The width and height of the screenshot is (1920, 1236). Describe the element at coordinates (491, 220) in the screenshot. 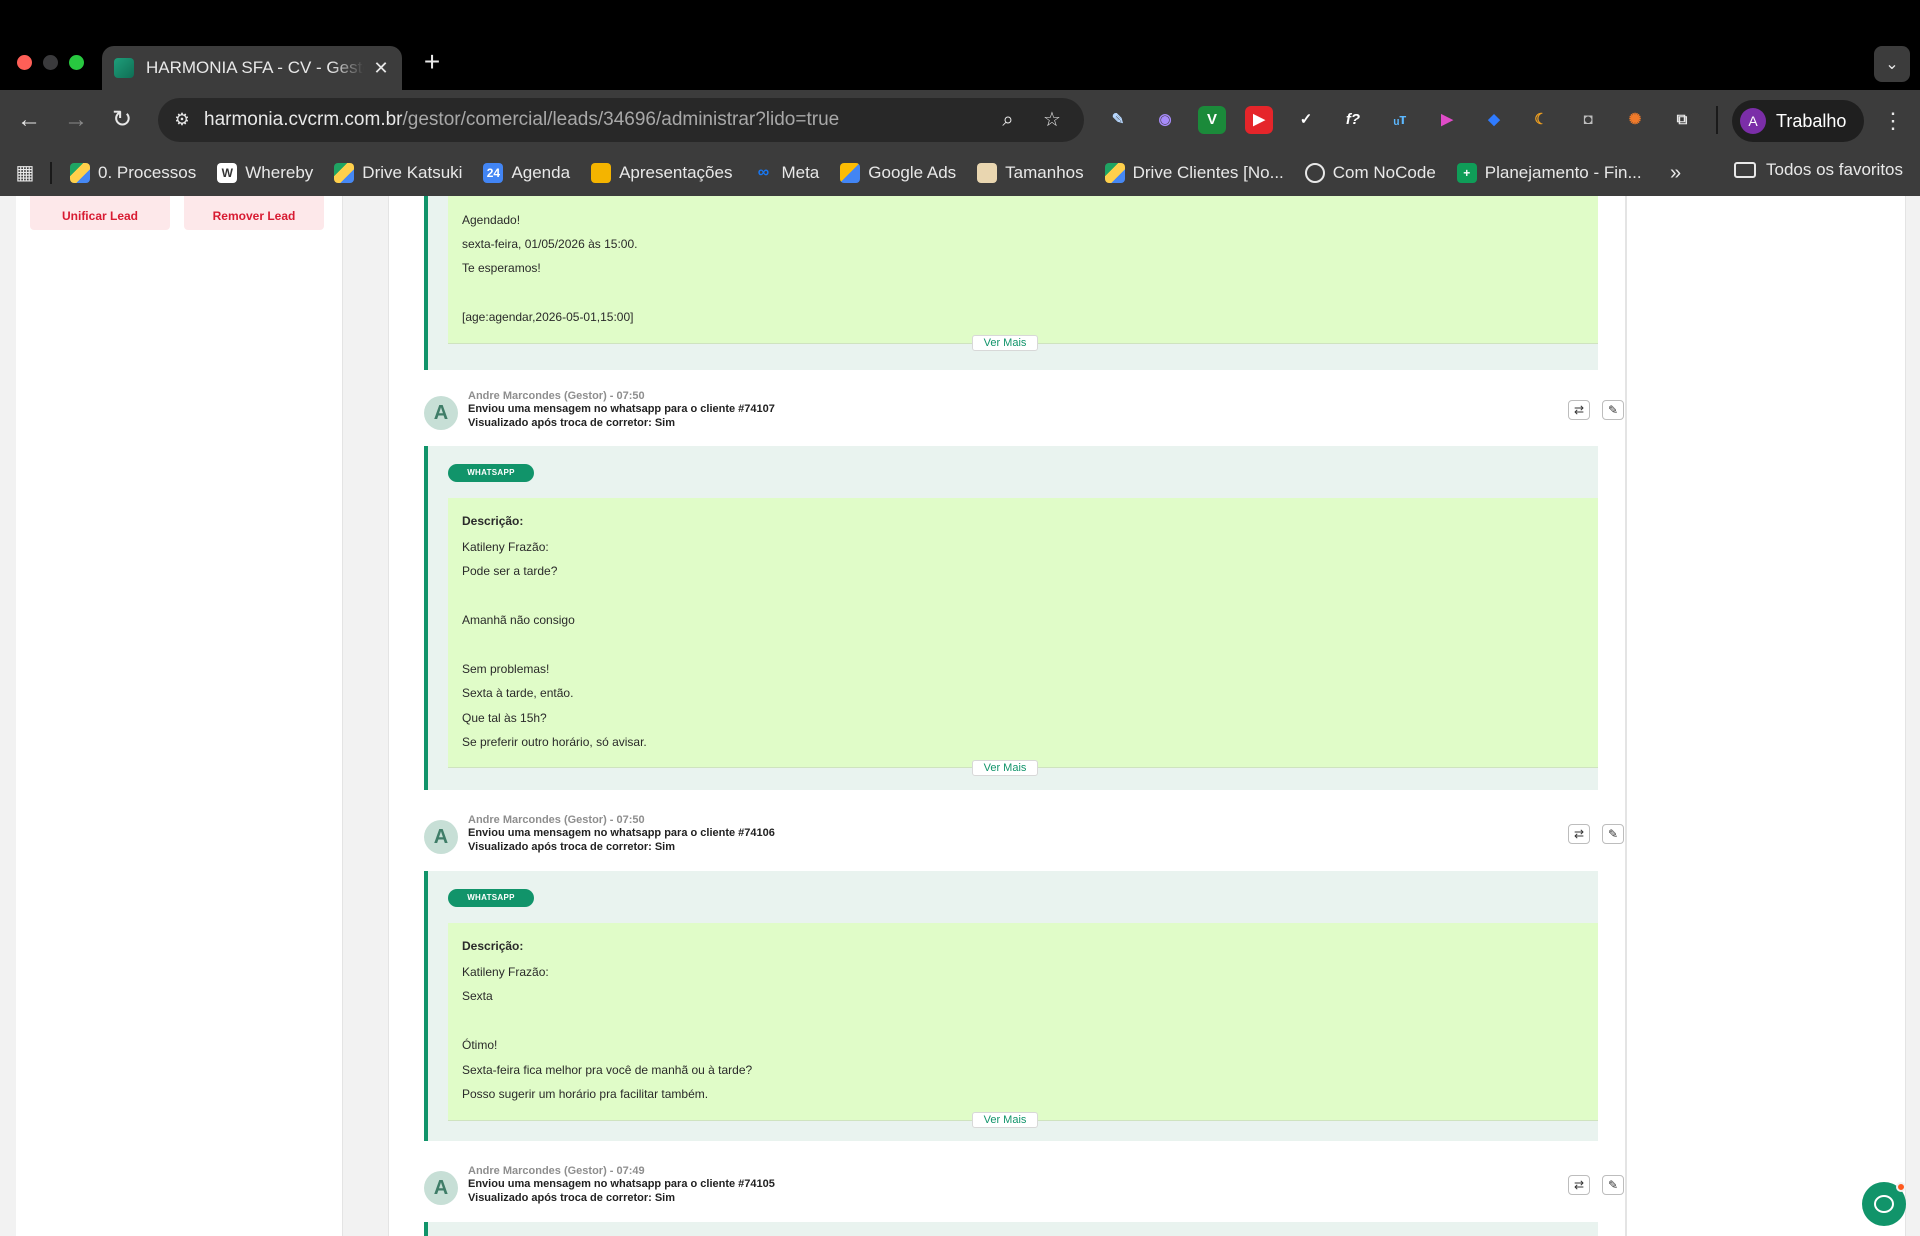

I see `message-line: Agendado!` at that location.